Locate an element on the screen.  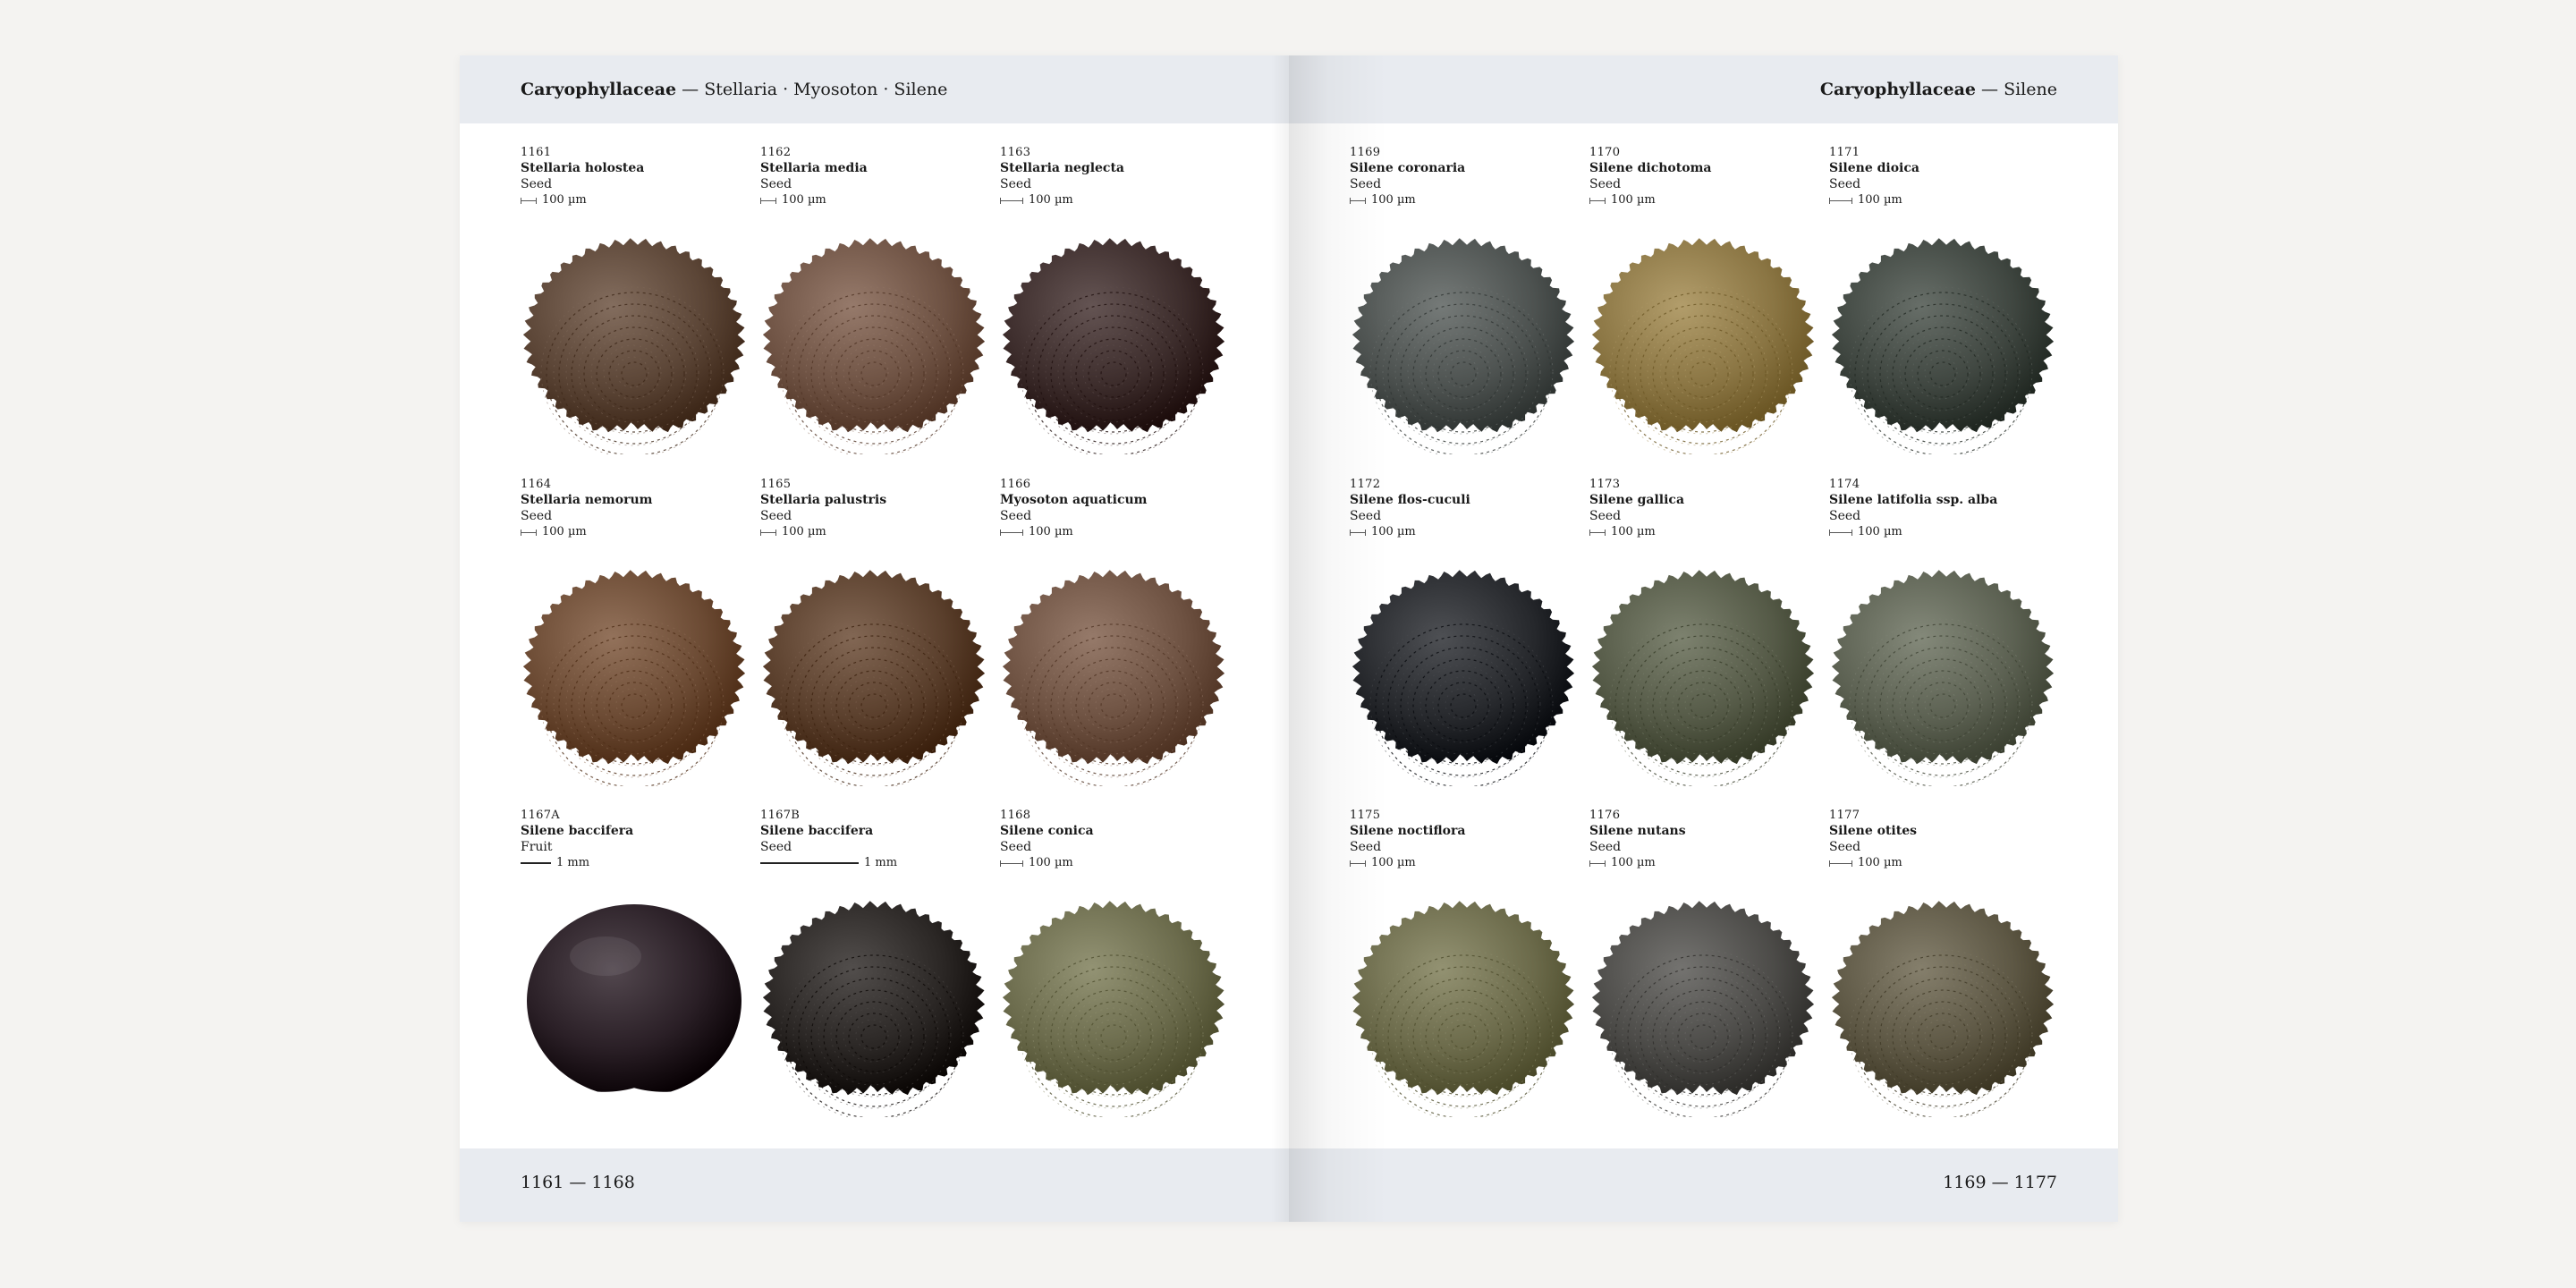
specimen-card: 1169 Silene coronaria Seed 100 µm is located at coordinates (1463, 310).